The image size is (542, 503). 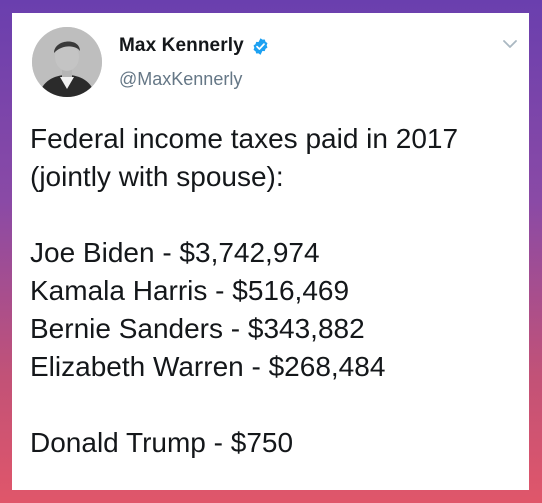 What do you see at coordinates (208, 366) in the screenshot?
I see `tax-entry-warren: Elizabeth Warren - $268,484` at bounding box center [208, 366].